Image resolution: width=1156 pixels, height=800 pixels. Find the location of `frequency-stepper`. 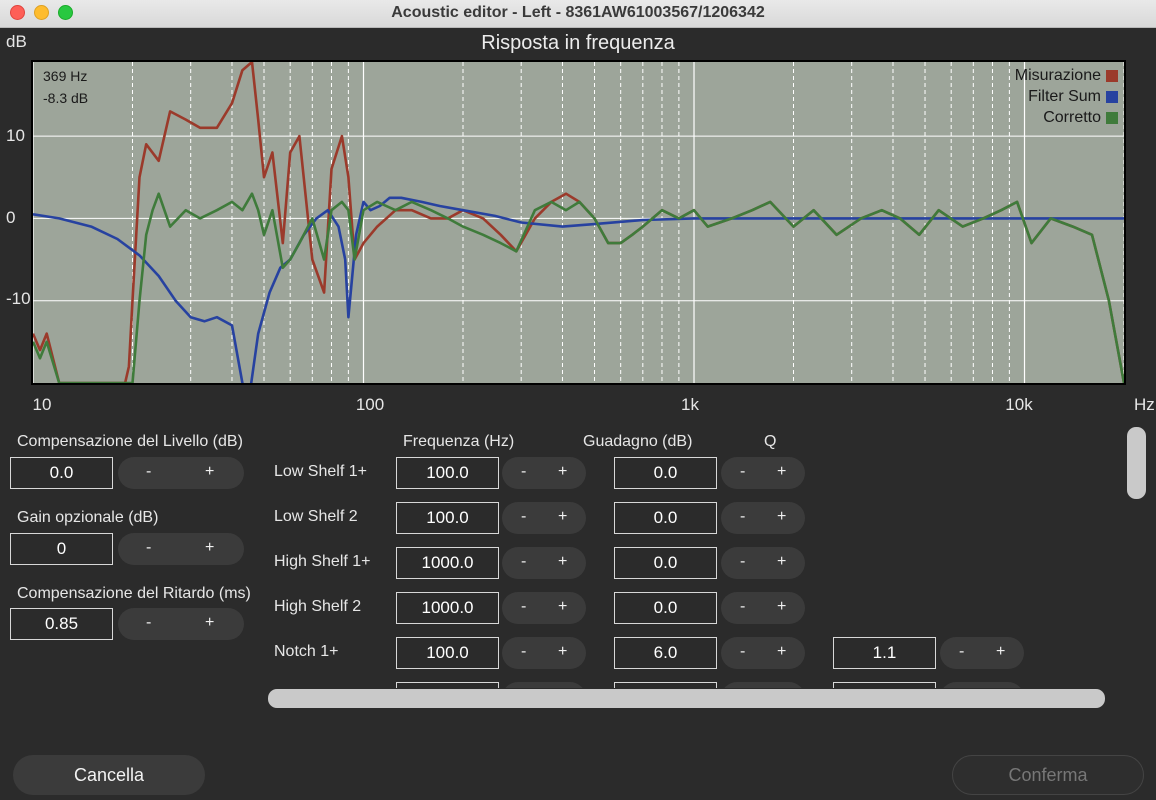

frequency-stepper is located at coordinates (544, 685).